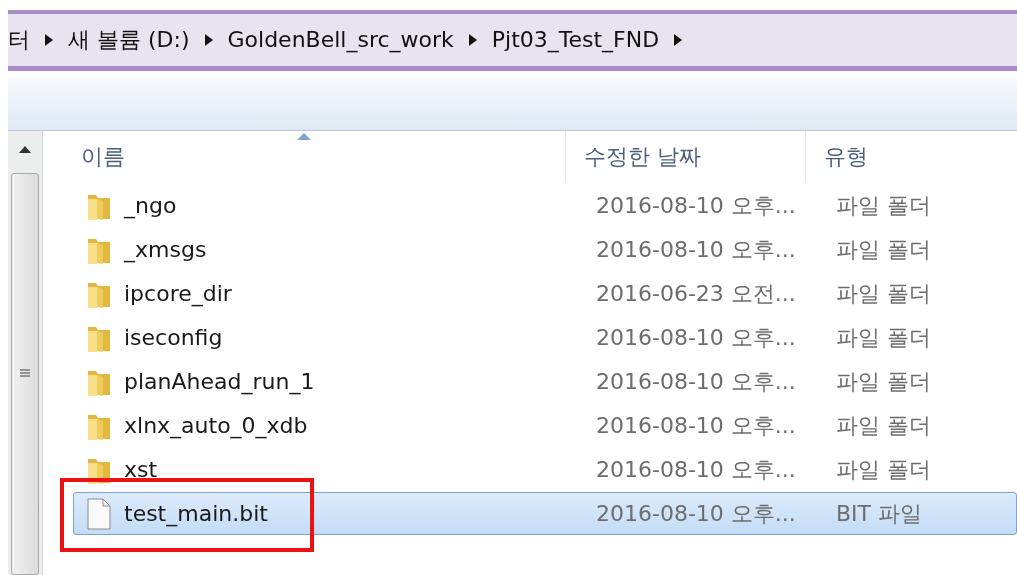  I want to click on file-icon, so click(99, 513).